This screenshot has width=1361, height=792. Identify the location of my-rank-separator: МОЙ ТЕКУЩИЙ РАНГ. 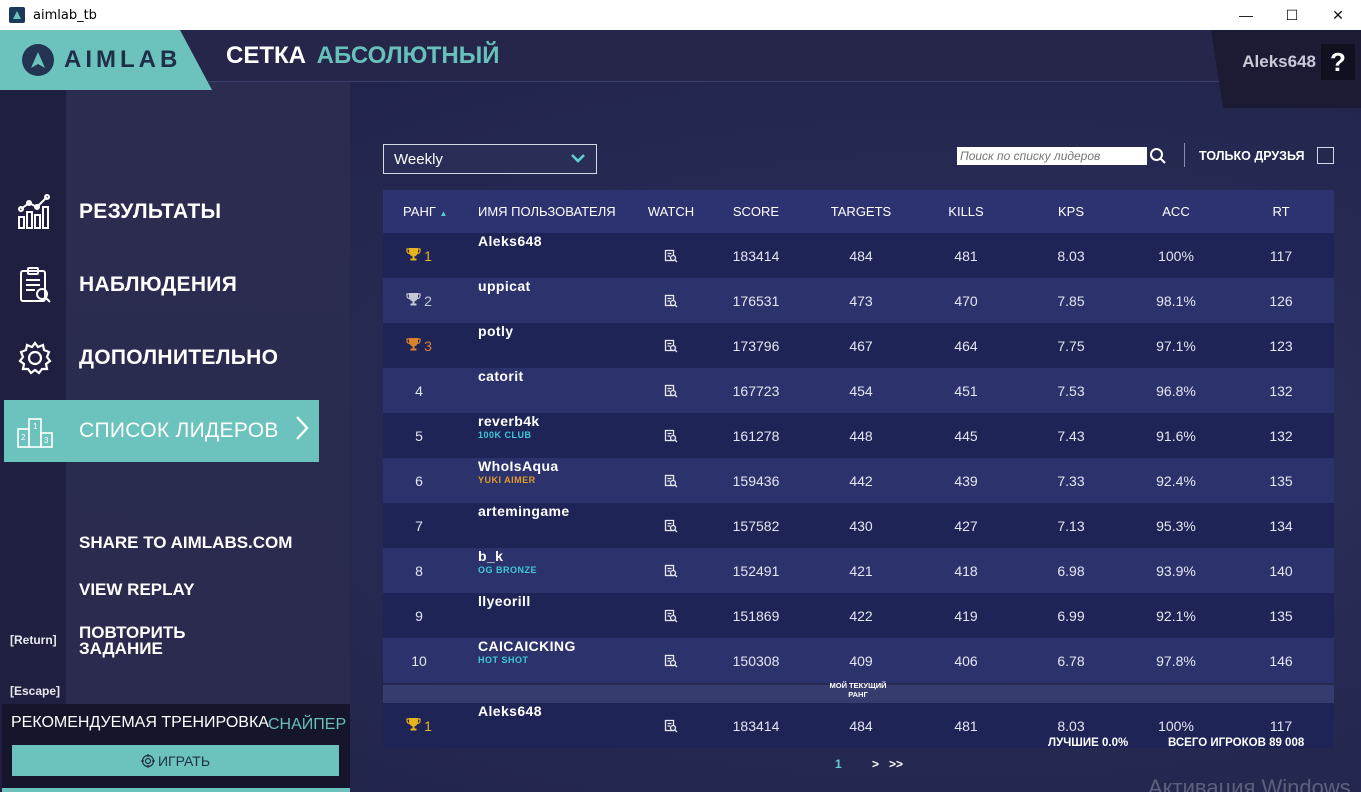
(858, 692).